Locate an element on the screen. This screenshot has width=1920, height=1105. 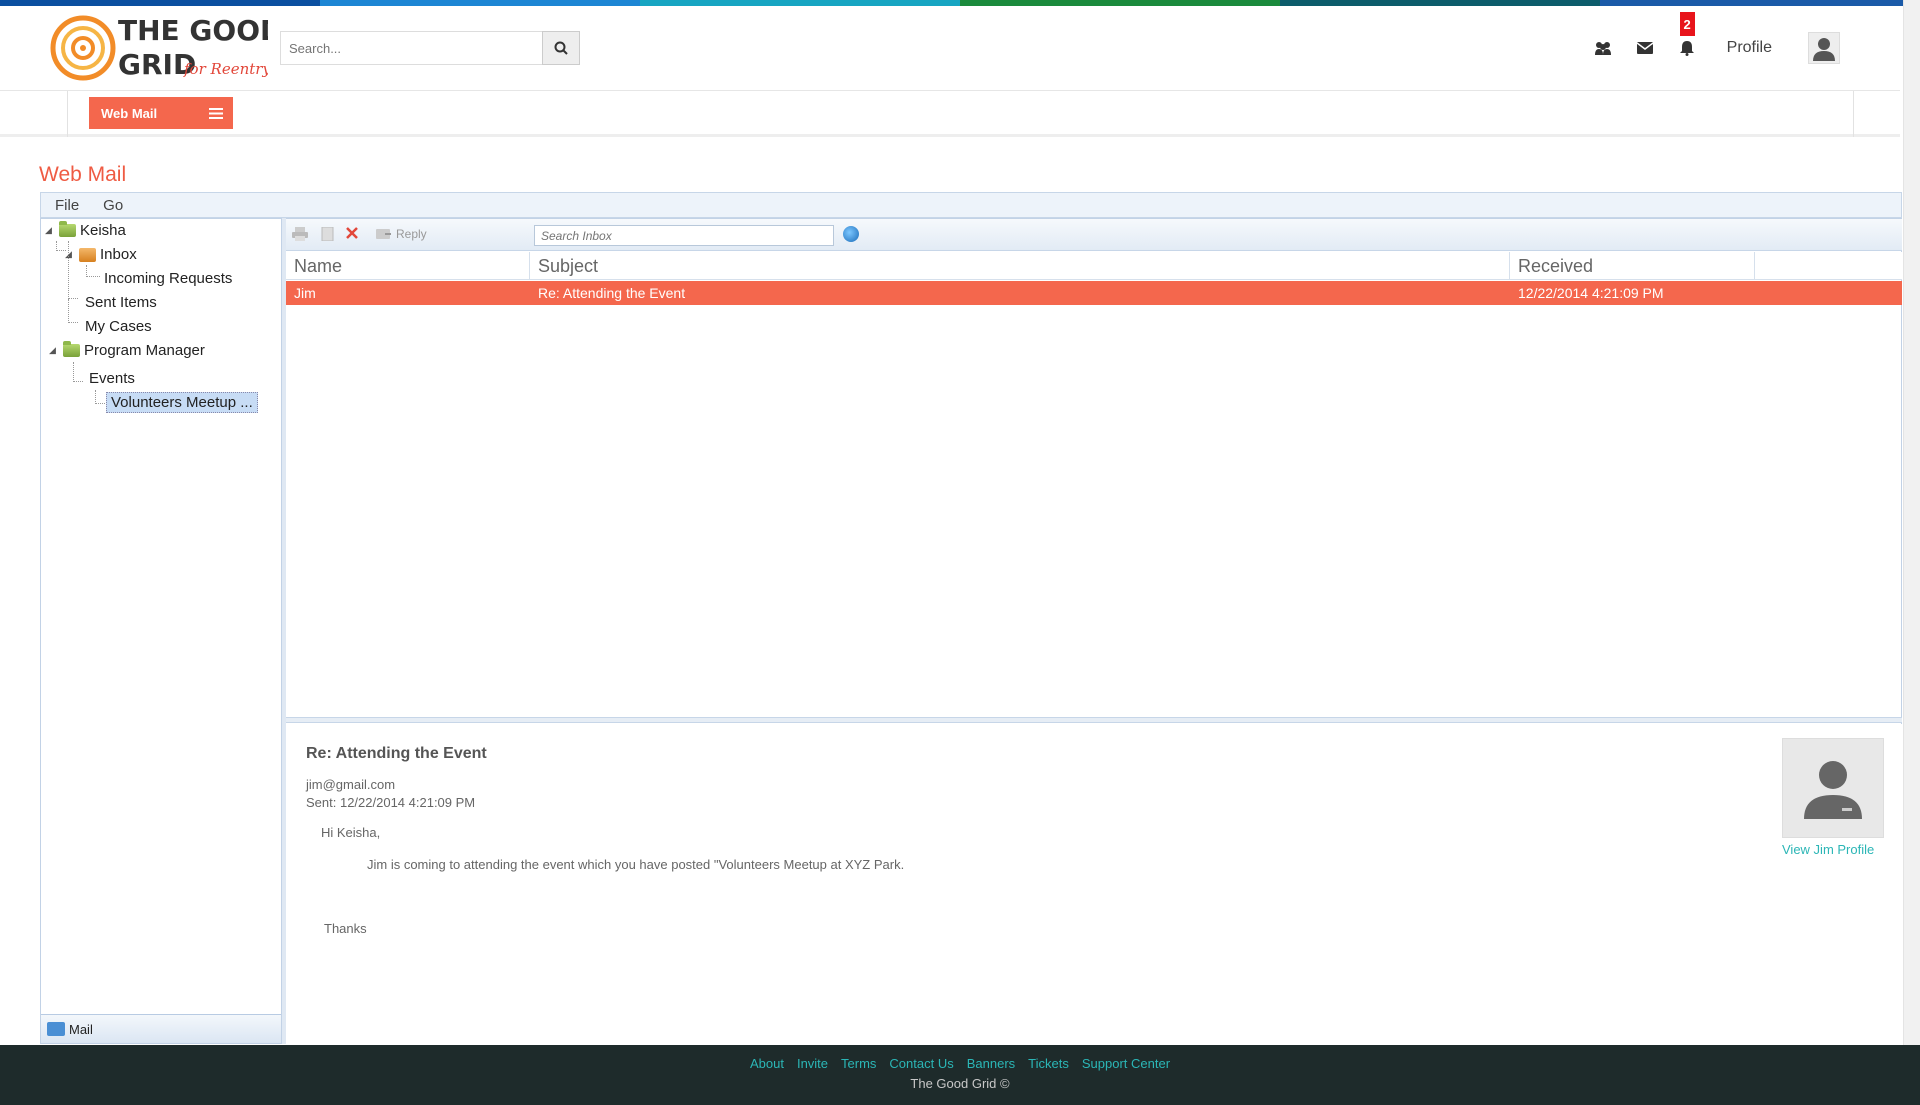
footer-link-banners: Banners is located at coordinates (991, 1063).